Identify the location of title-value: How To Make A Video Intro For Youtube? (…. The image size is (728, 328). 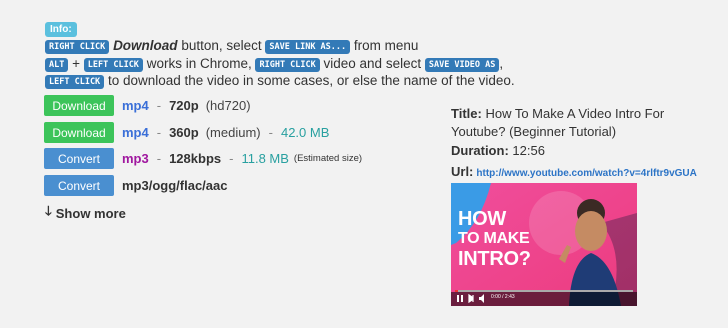
(558, 122).